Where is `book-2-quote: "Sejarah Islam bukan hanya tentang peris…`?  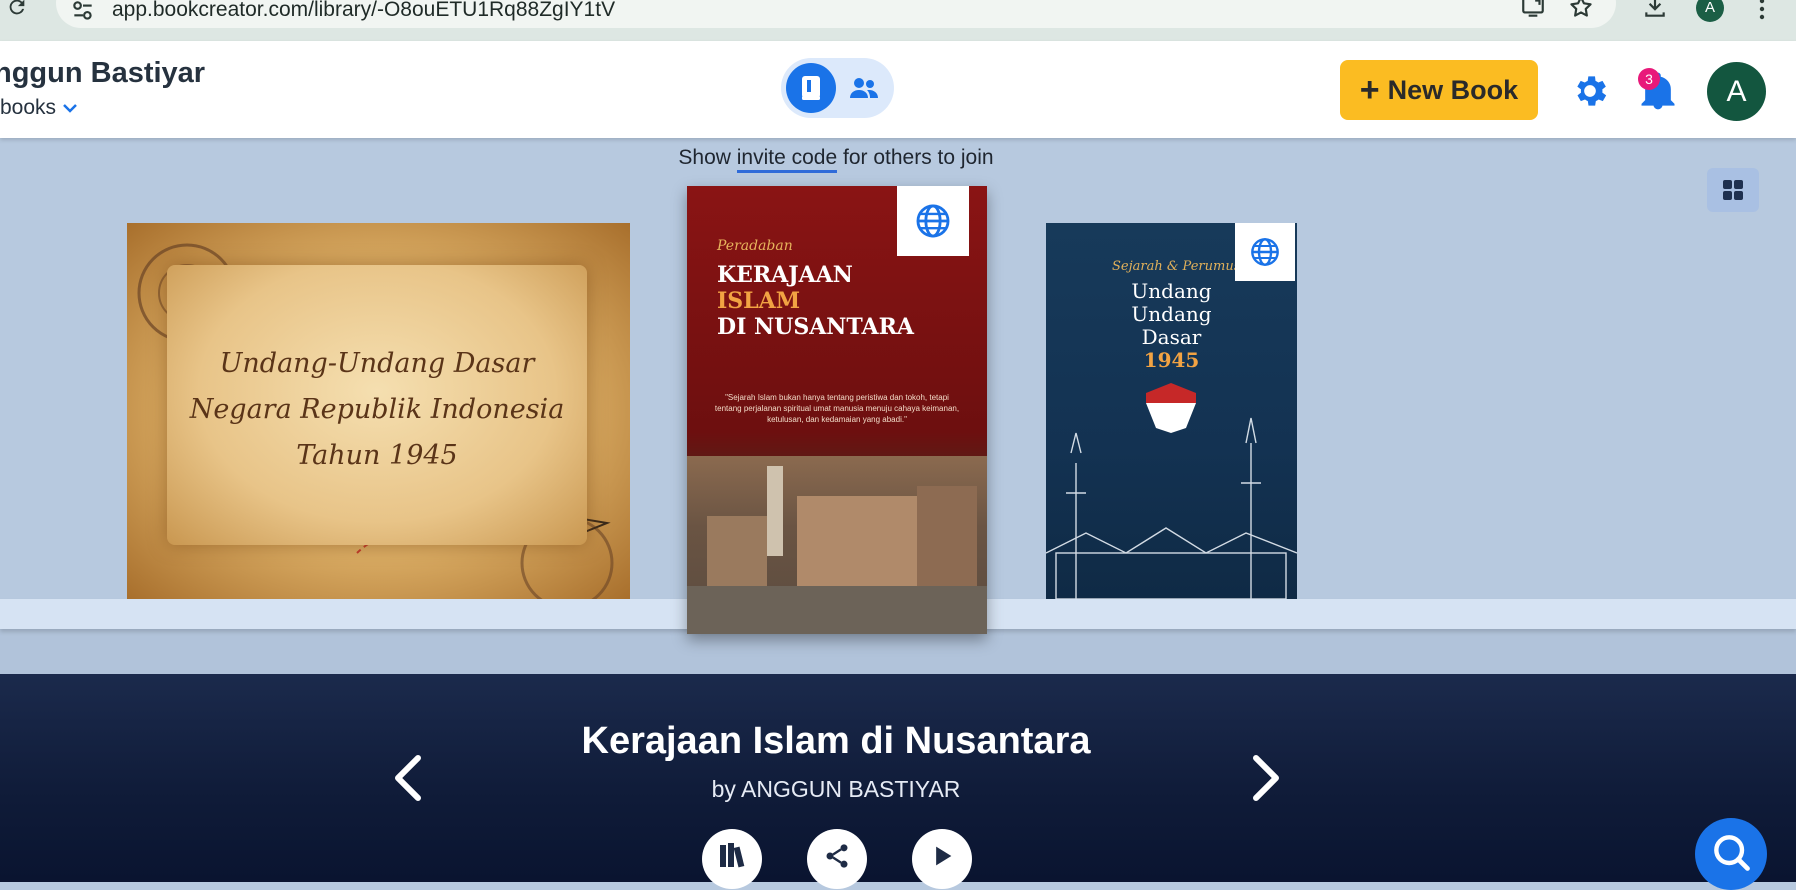
book-2-quote: "Sejarah Islam bukan hanya tentang peris… is located at coordinates (837, 408).